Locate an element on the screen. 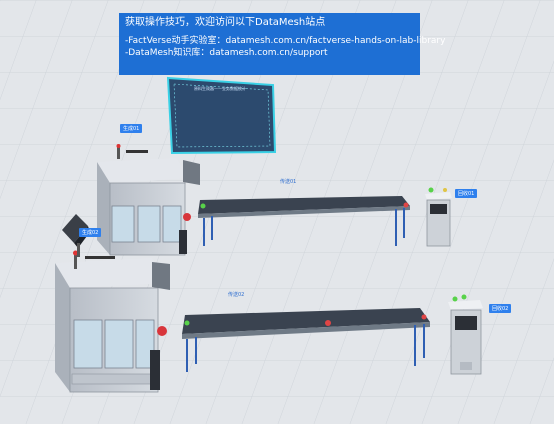 The image size is (554, 424). banner-link-support: -DataMesh知识库：datamesh.com.cn/support is located at coordinates (269, 53).